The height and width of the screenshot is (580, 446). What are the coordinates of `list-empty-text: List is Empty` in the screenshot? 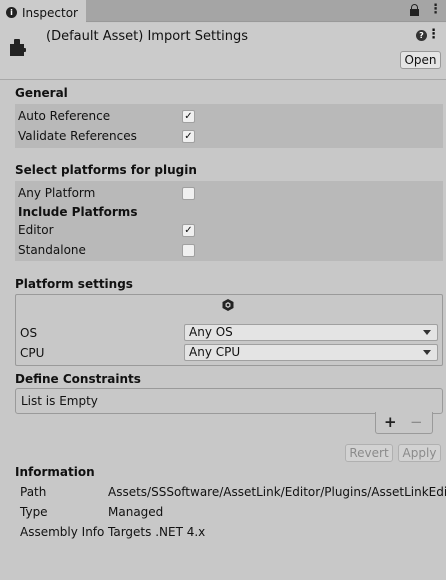 It's located at (59, 401).